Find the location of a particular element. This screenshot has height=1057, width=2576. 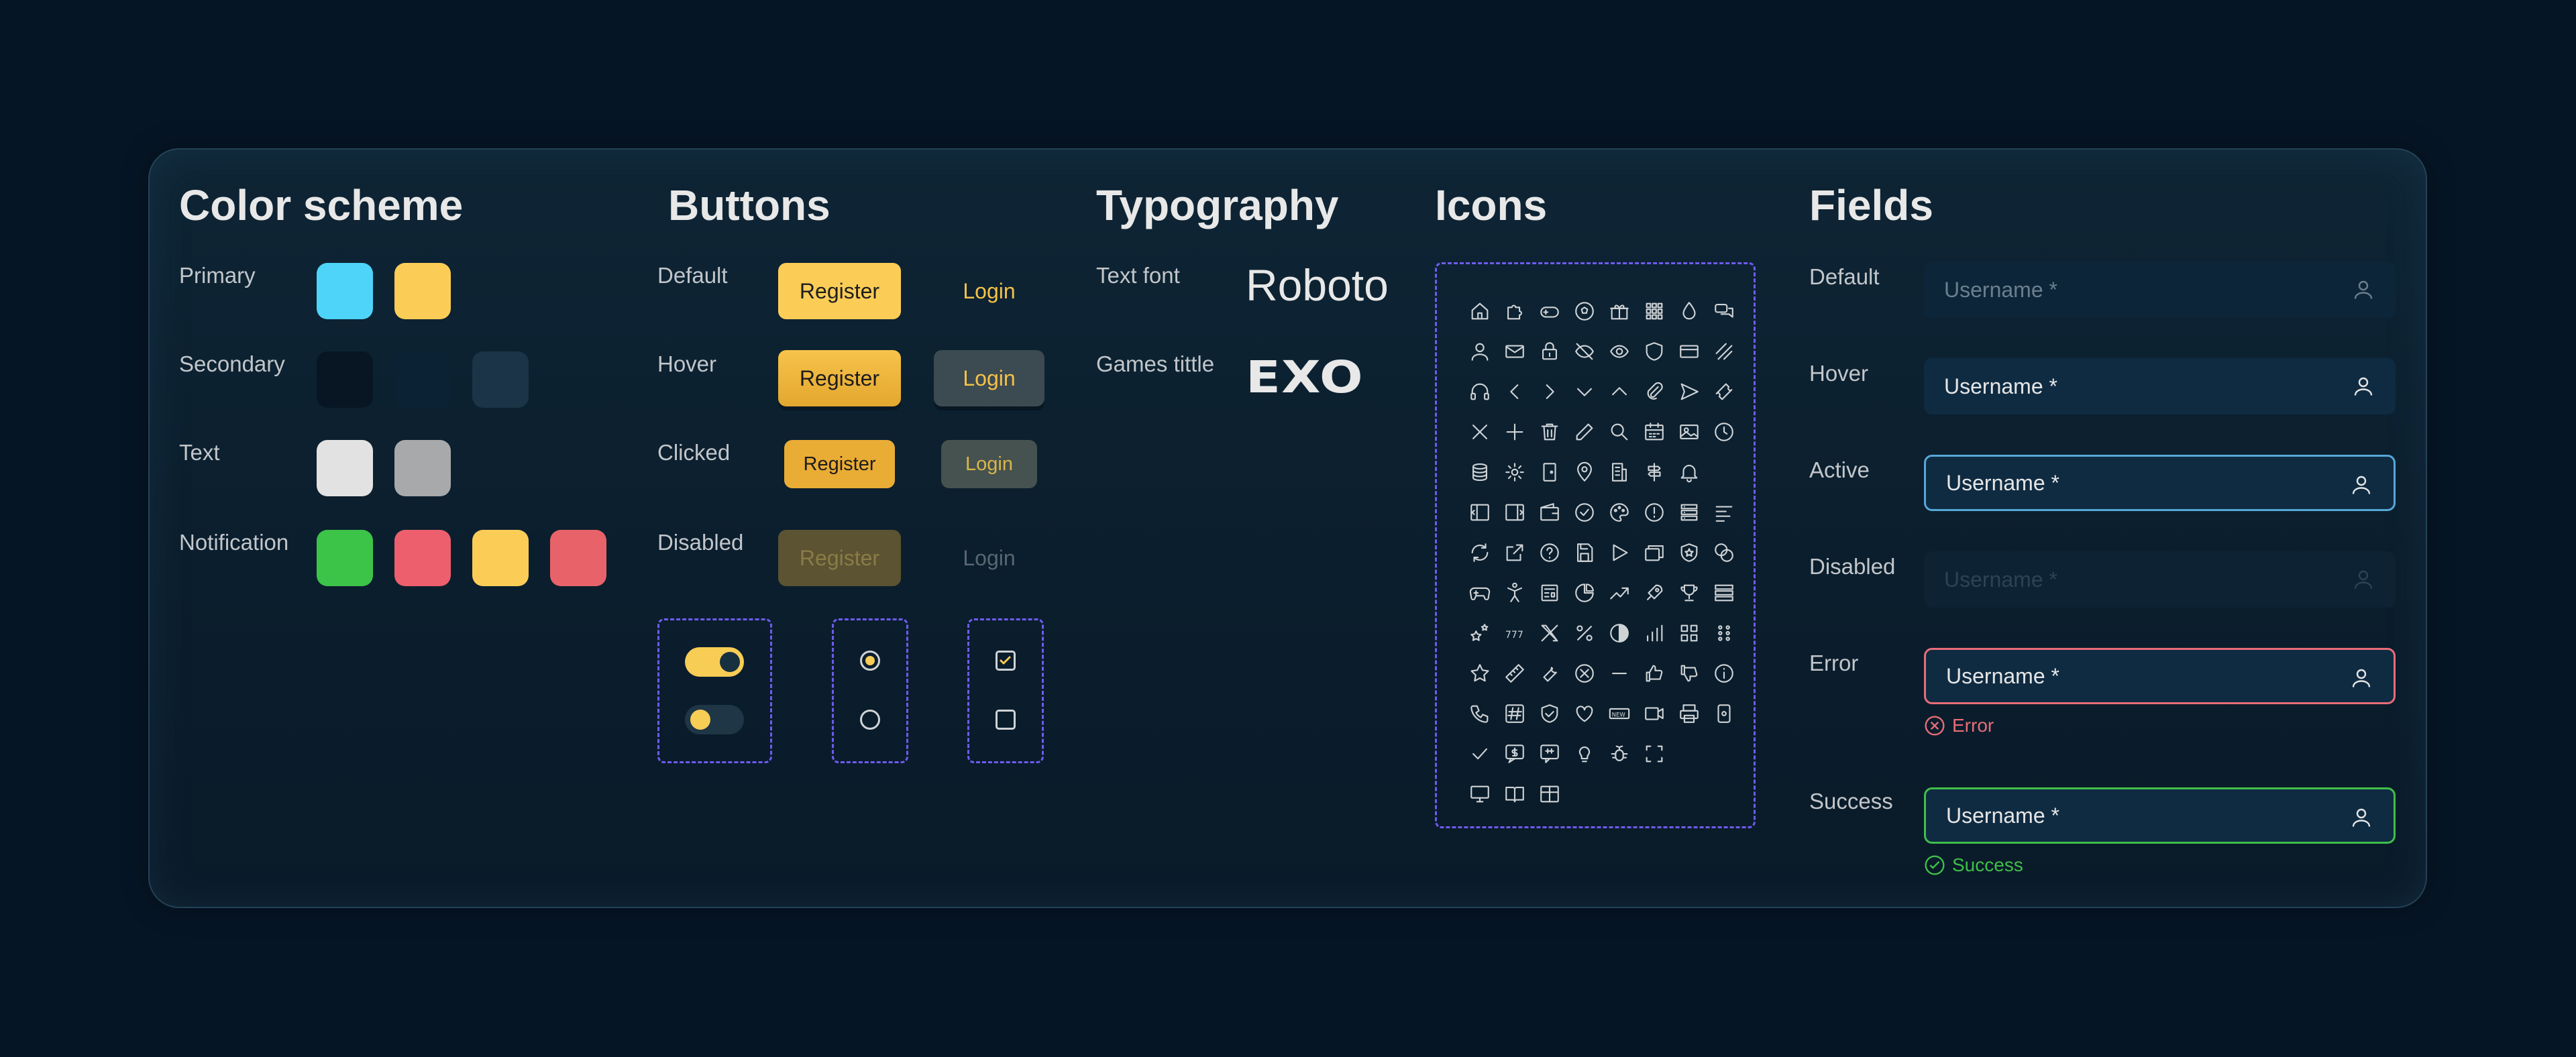

username-field-default: Username * is located at coordinates (2160, 290).